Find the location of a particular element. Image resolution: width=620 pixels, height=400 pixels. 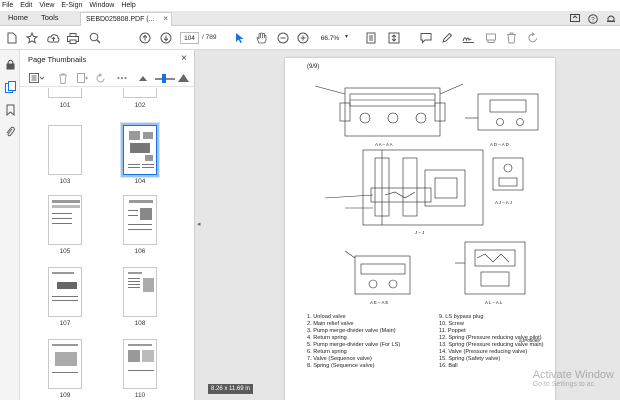

thumbnail-size-large-icon is located at coordinates (183, 78).